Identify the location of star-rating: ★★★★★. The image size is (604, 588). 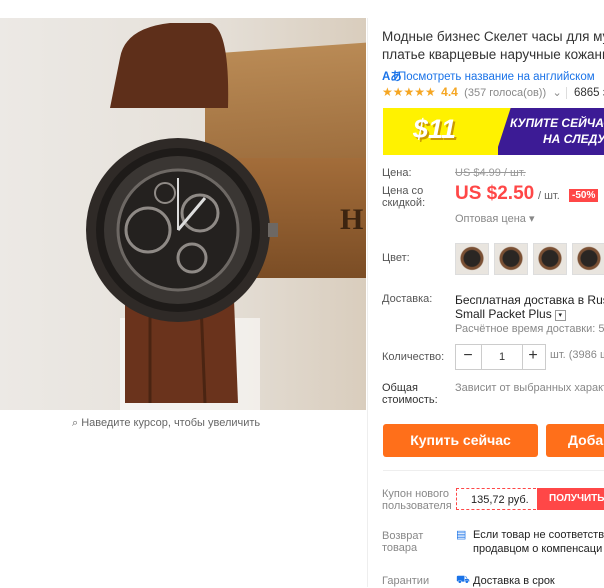
(409, 92).